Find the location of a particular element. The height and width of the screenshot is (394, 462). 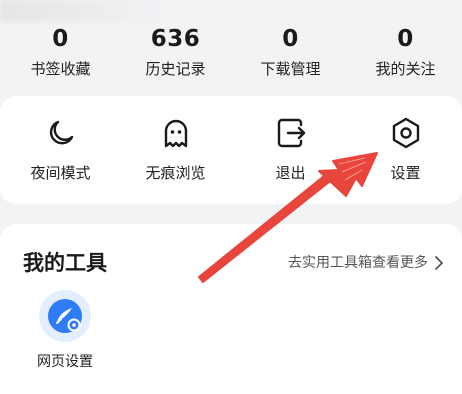

action-label: 夜间模式 is located at coordinates (60, 173).